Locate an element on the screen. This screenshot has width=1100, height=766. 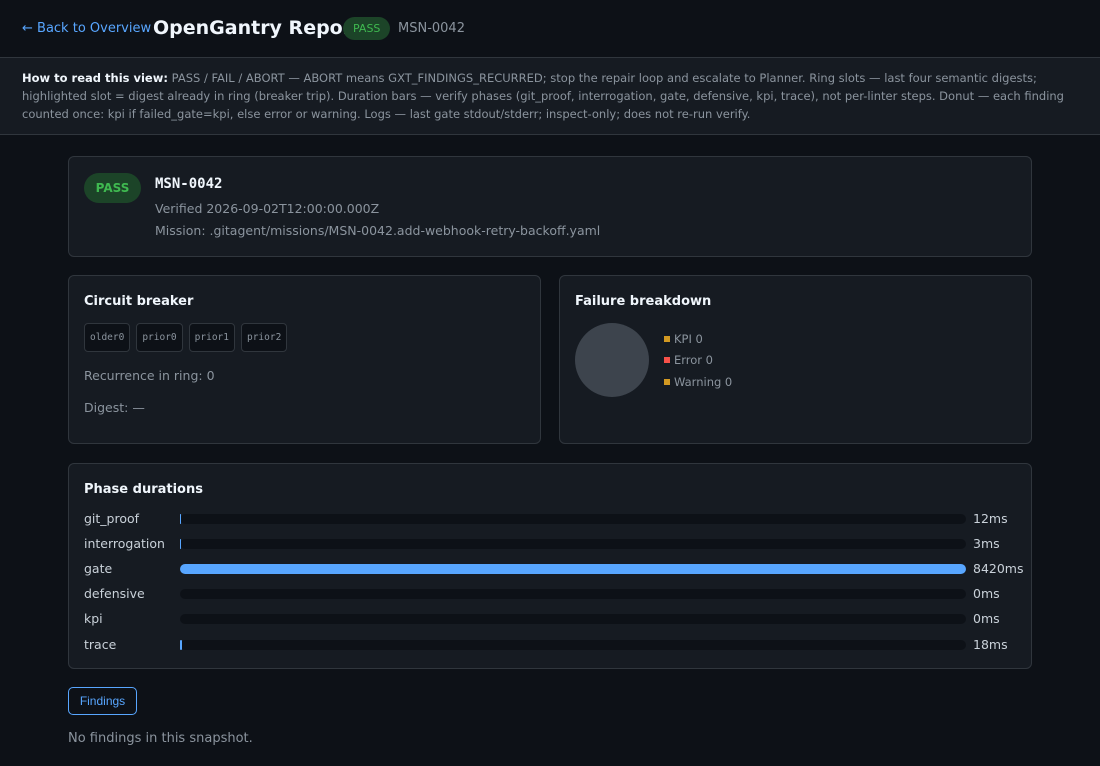
recurrence-count: Recurrence in ring: 0 is located at coordinates (149, 375).